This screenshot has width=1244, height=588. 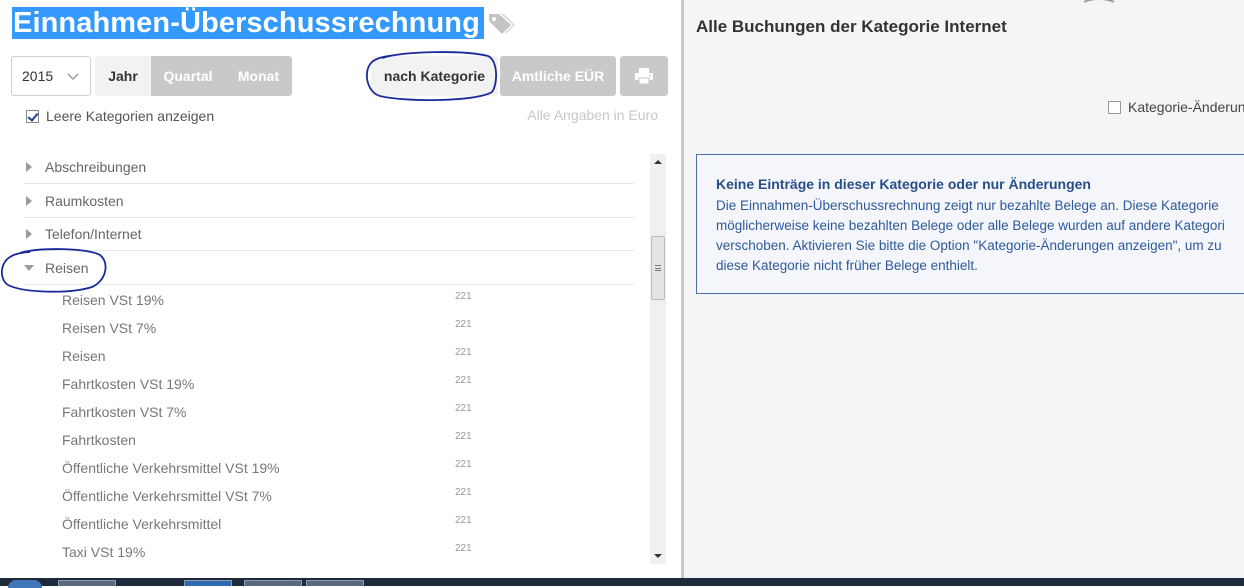 What do you see at coordinates (99, 440) in the screenshot?
I see `subcategory-label: Fahrtkosten` at bounding box center [99, 440].